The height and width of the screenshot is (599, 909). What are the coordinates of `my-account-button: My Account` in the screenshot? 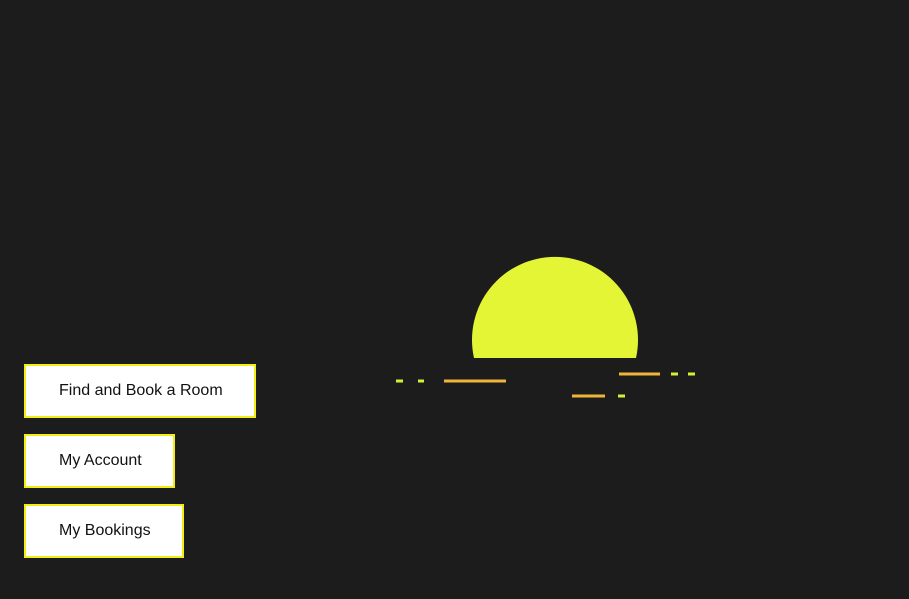 It's located at (99, 461).